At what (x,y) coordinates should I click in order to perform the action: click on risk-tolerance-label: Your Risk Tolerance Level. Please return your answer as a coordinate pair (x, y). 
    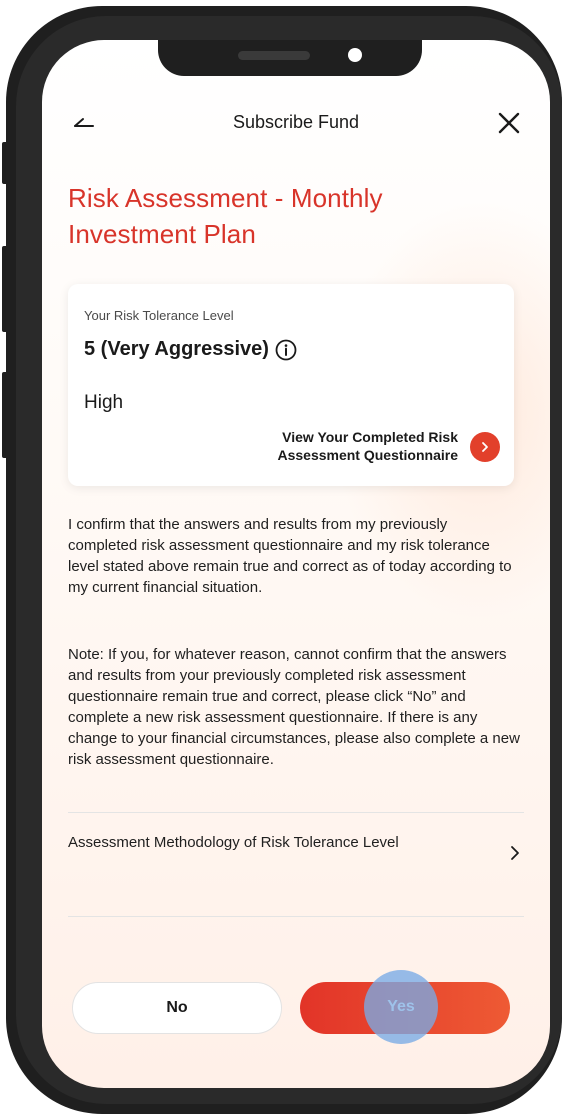
    Looking at the image, I should click on (159, 315).